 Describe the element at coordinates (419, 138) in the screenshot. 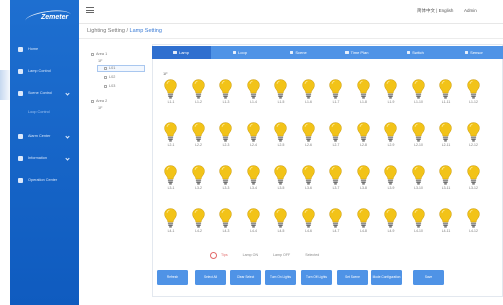

I see `lamp-bulb: L2-10` at that location.